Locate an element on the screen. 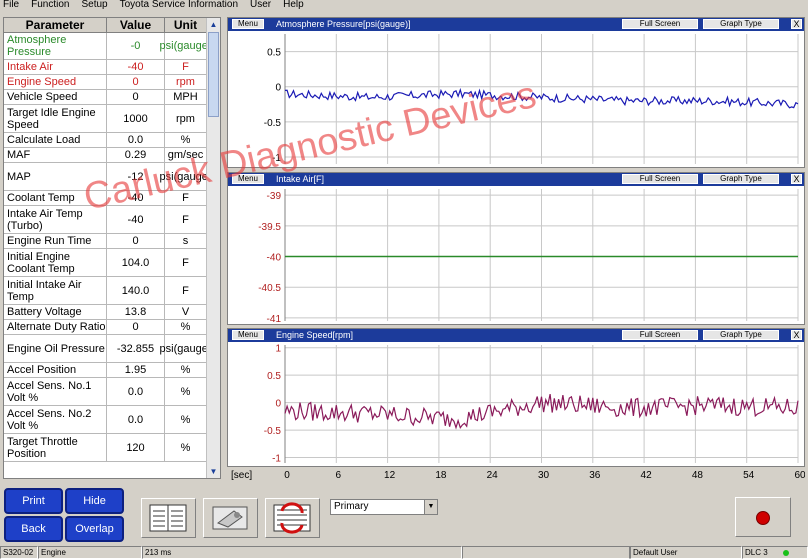 The image size is (808, 559). table-row: Accel Position 1.95% is located at coordinates (112, 370).